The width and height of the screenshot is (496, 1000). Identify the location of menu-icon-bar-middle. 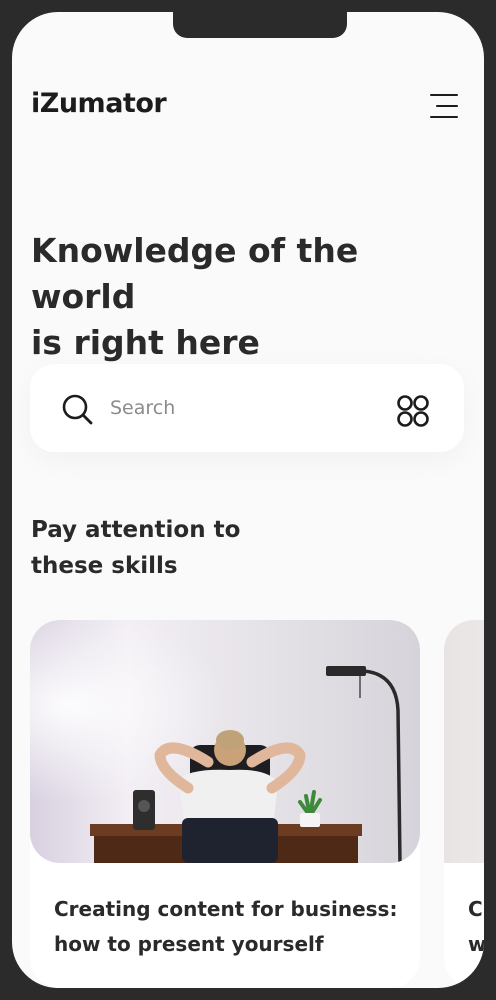
(447, 106).